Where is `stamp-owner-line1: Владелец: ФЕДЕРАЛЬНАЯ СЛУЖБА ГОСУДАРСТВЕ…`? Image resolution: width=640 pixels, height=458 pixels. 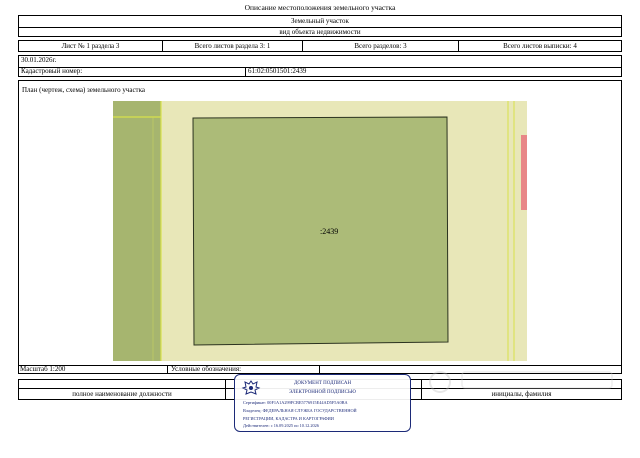
stamp-owner-line1: Владелец: ФЕДЕРАЛЬНАЯ СЛУЖБА ГОСУДАРСТВЕ… is located at coordinates (300, 410).